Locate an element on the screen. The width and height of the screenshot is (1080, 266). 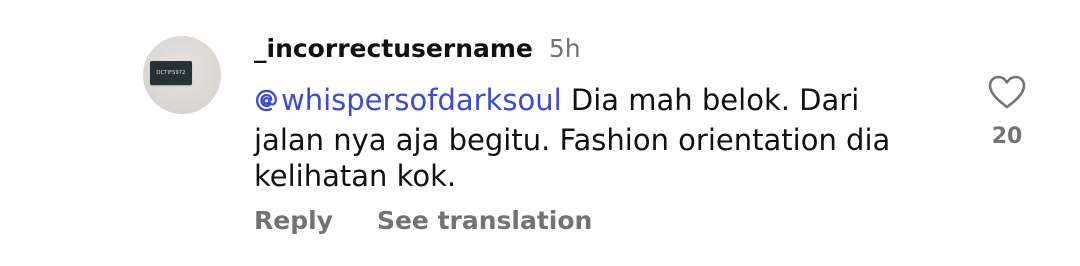
like-button: 20 is located at coordinates (1007, 111).